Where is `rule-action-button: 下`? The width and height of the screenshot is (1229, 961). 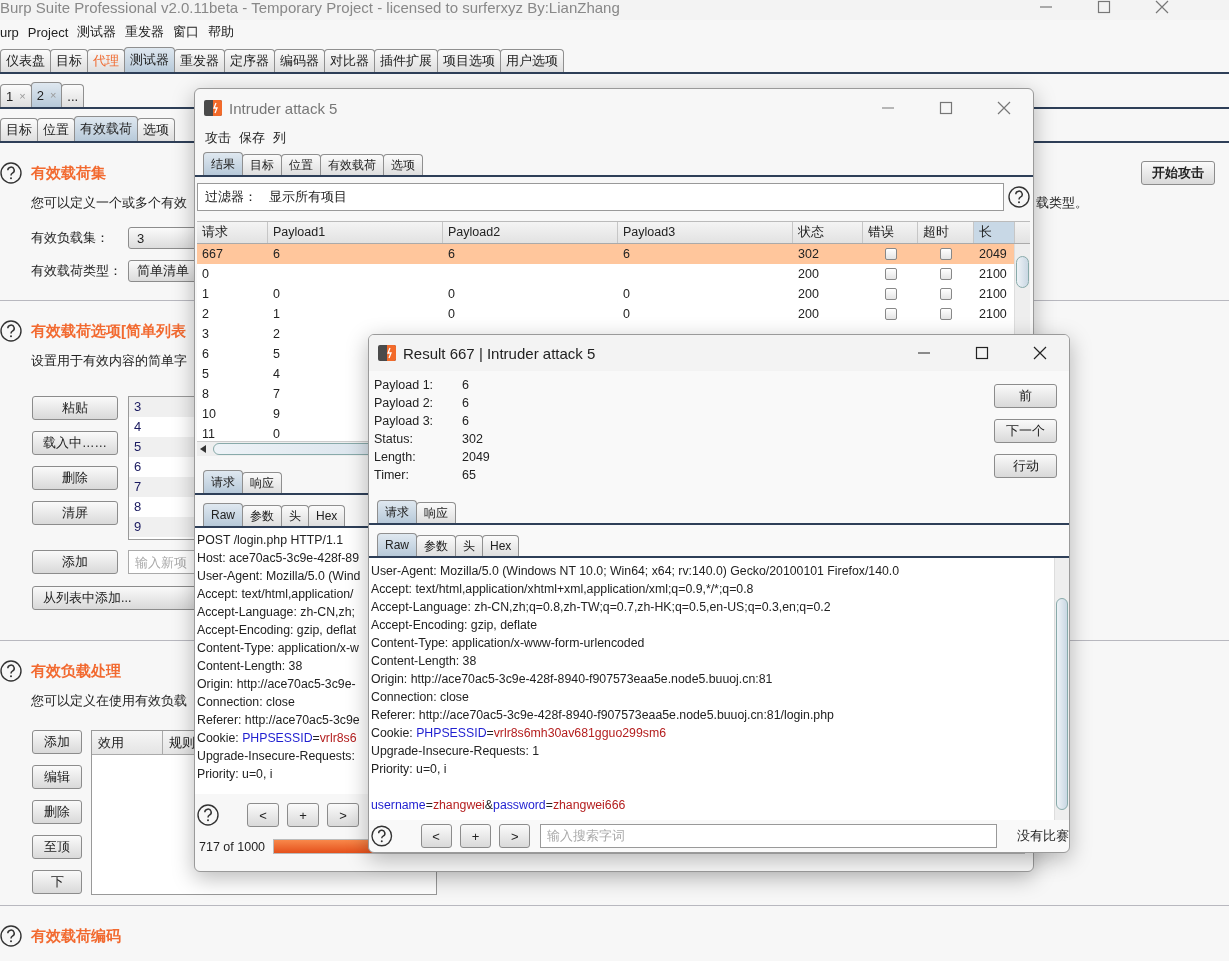
rule-action-button: 下 is located at coordinates (57, 882).